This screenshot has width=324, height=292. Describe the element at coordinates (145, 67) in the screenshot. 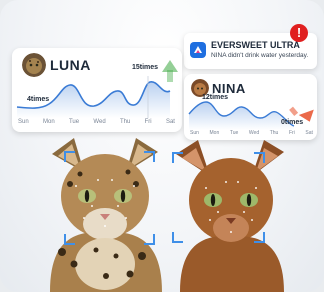

I see `high-value: 15times` at that location.